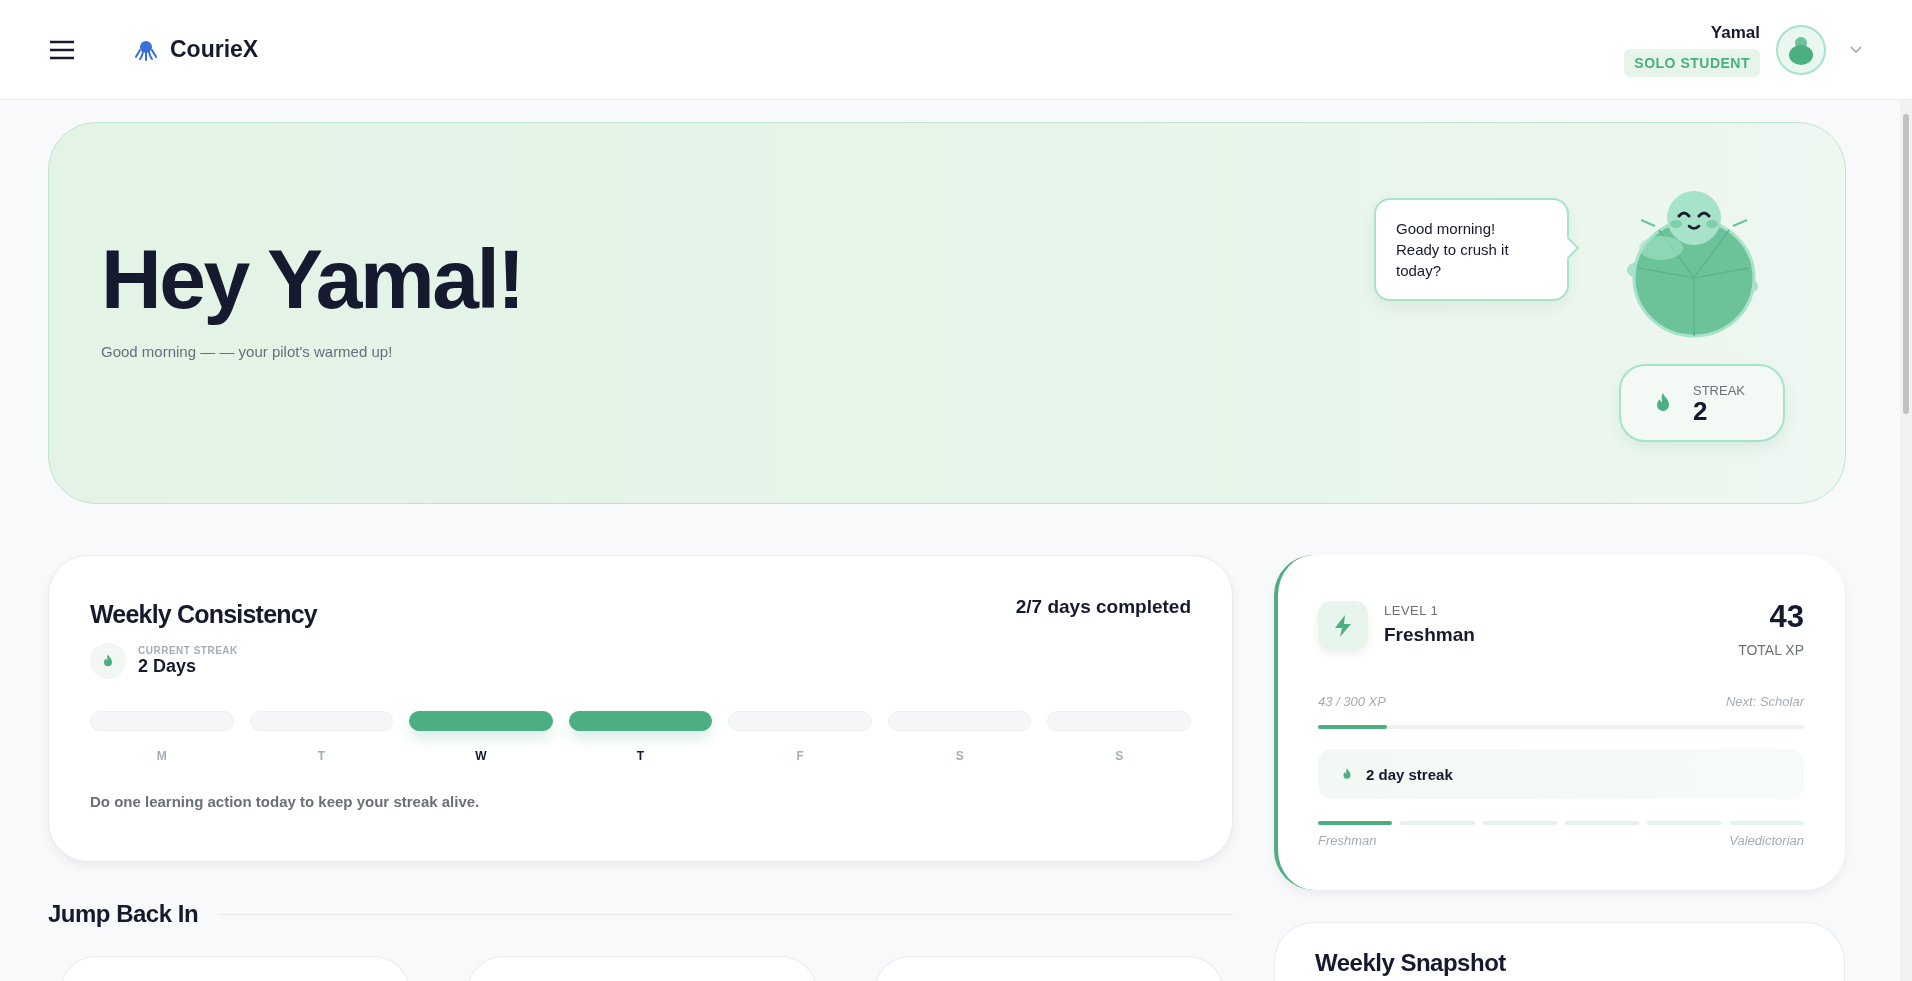  Describe the element at coordinates (168, 666) in the screenshot. I see `streak-value: 2 Days` at that location.